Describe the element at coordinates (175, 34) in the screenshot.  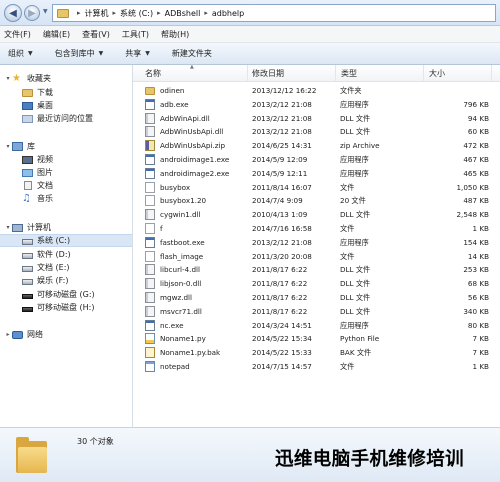
I see `menu-help: 帮助(H)` at that location.